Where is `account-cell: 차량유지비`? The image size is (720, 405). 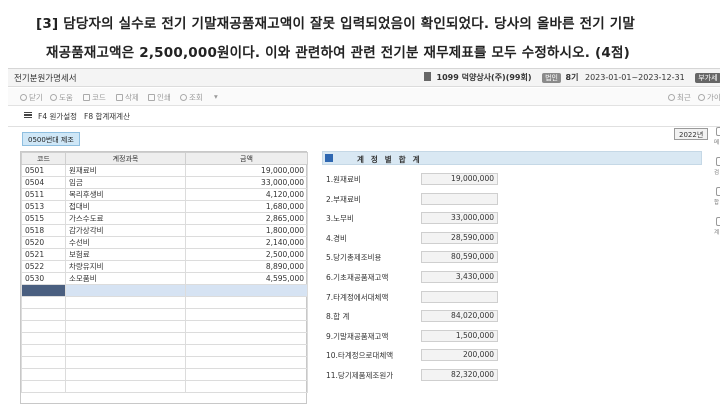 account-cell: 차량유지비 is located at coordinates (125, 266).